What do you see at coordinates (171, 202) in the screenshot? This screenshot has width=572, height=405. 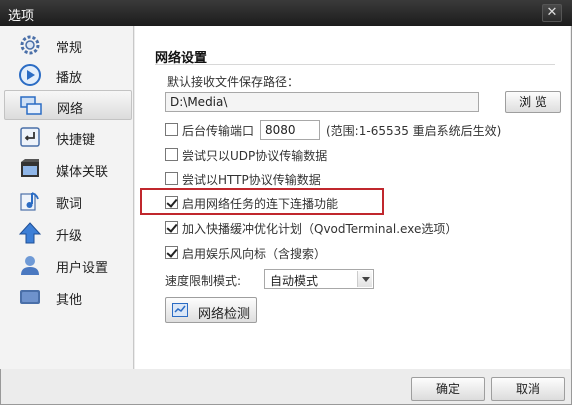 I see `continue-play-checkbox` at bounding box center [171, 202].